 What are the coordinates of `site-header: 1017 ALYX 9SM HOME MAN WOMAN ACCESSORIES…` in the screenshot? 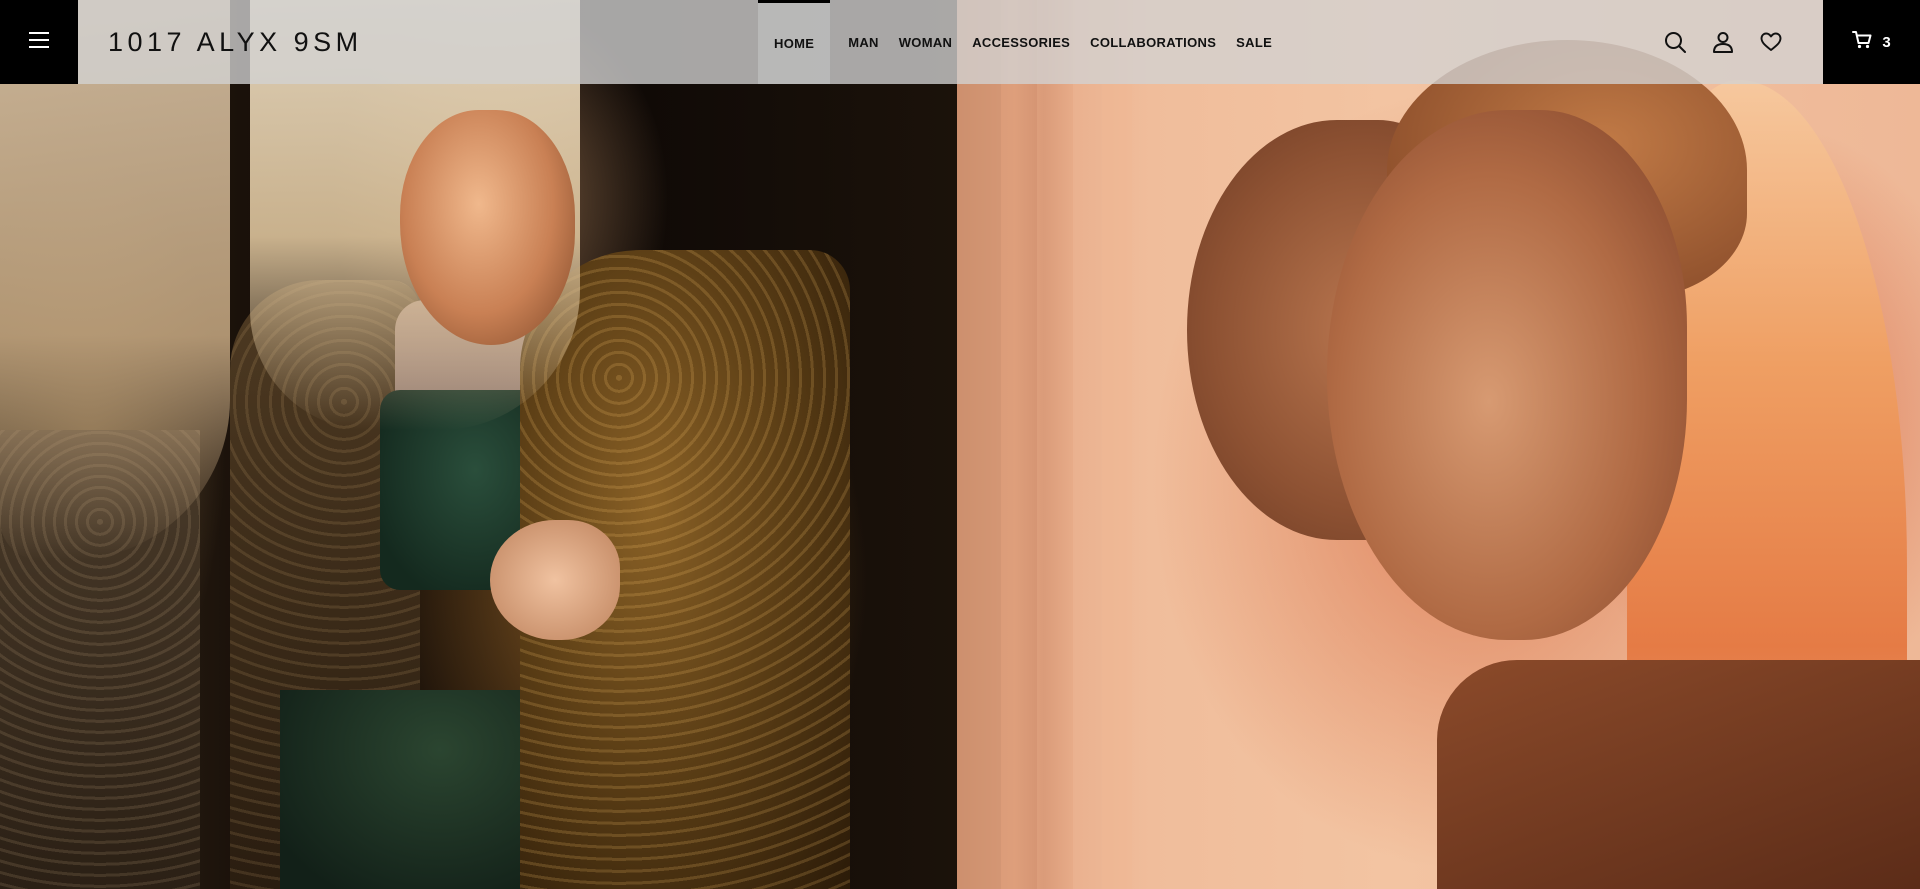 It's located at (960, 42).